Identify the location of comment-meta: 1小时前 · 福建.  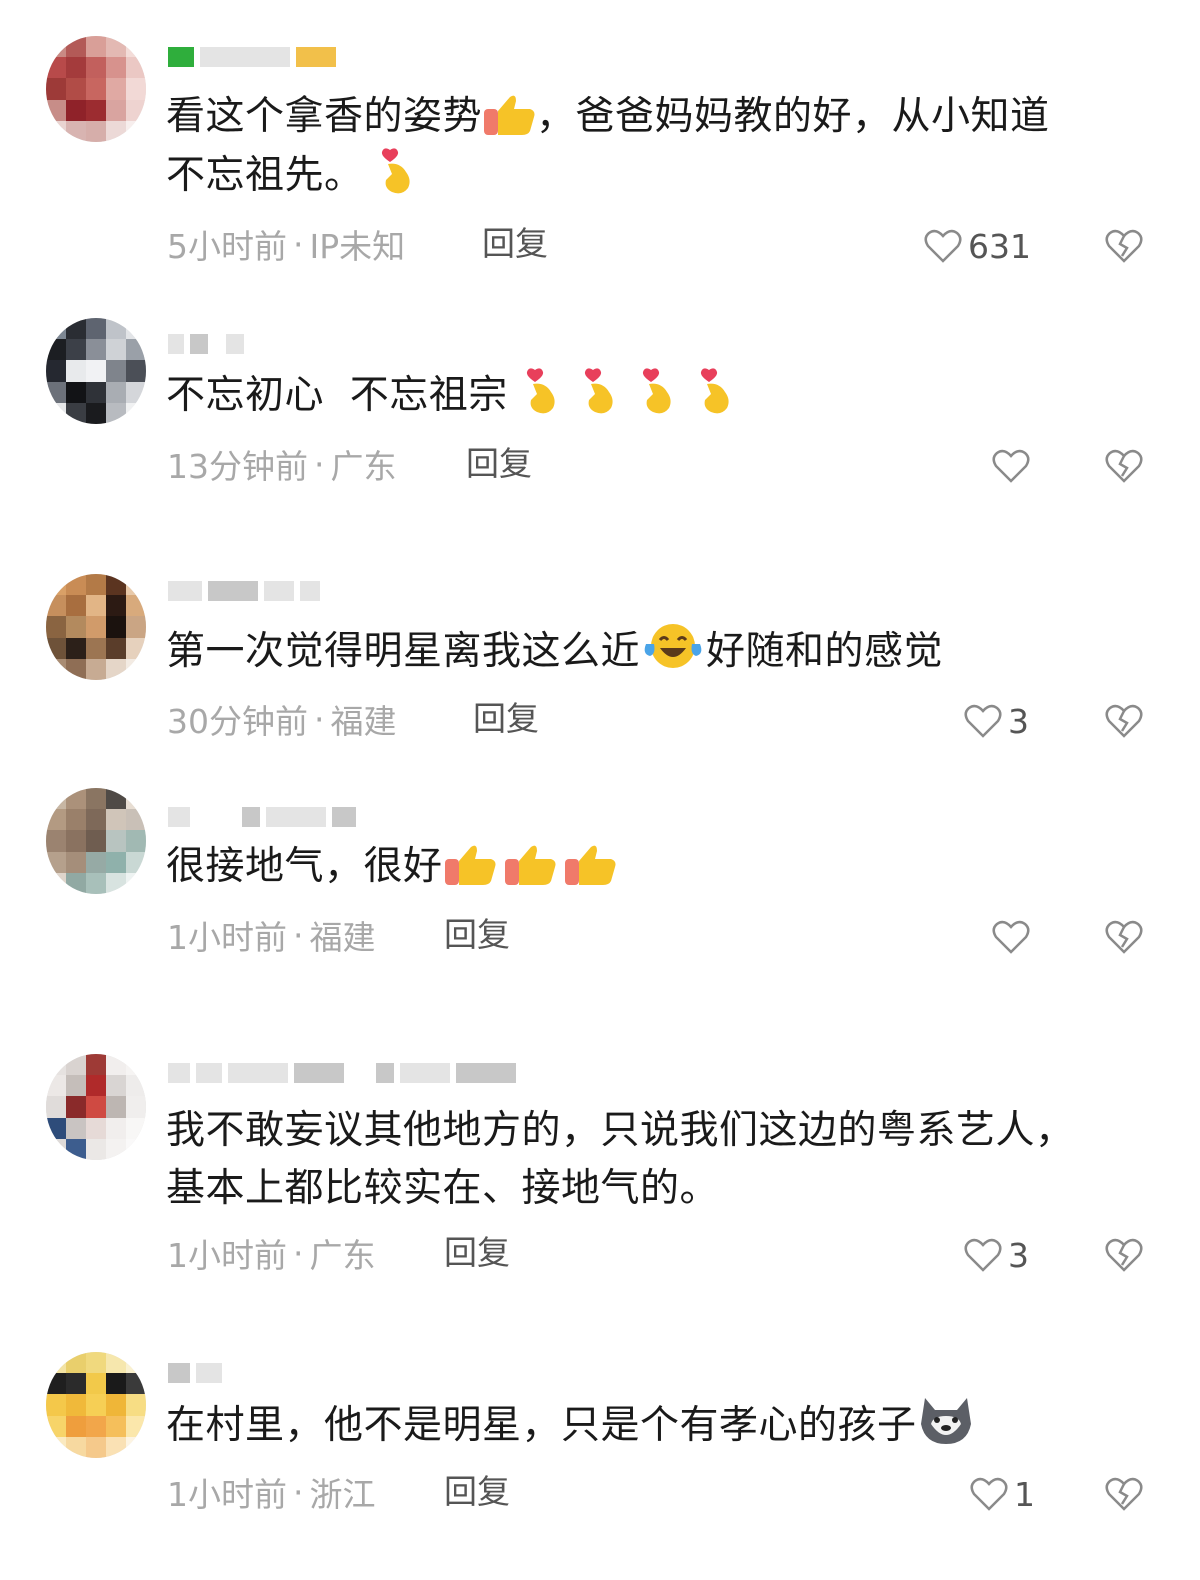
(271, 935).